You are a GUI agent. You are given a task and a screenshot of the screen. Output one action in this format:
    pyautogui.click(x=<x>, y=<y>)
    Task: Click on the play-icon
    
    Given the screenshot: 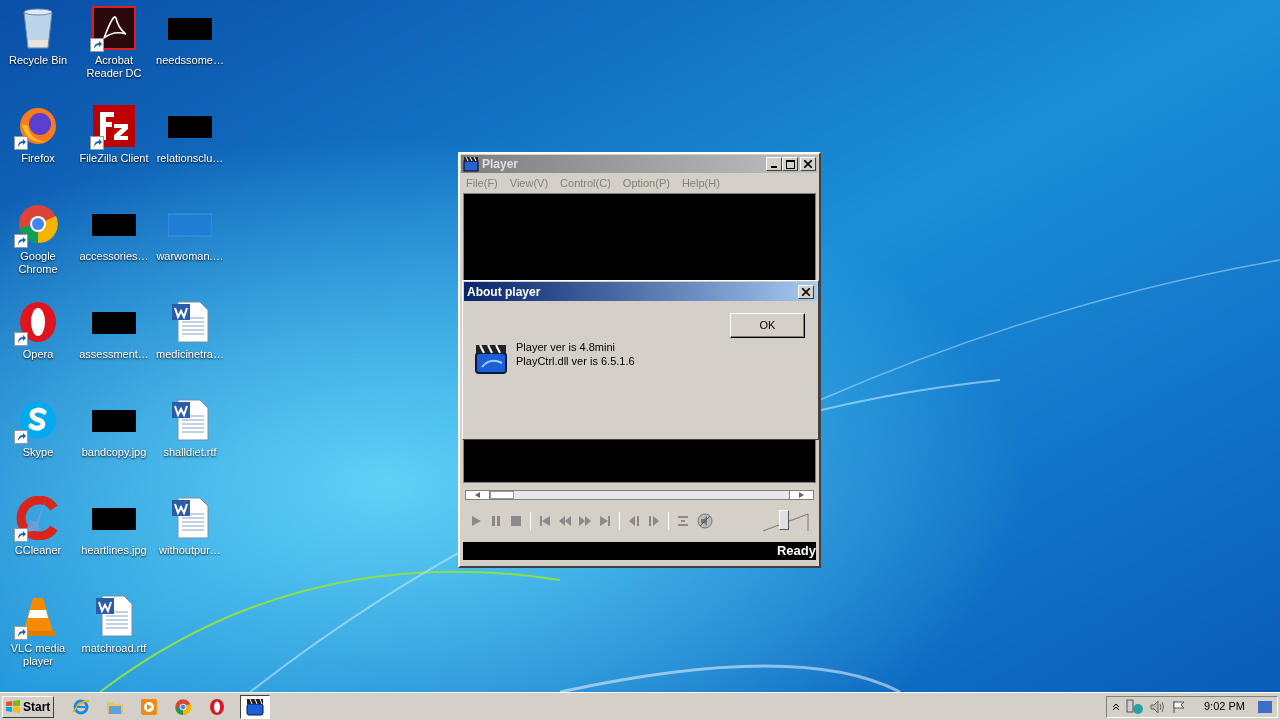 What is the action you would take?
    pyautogui.click(x=476, y=521)
    